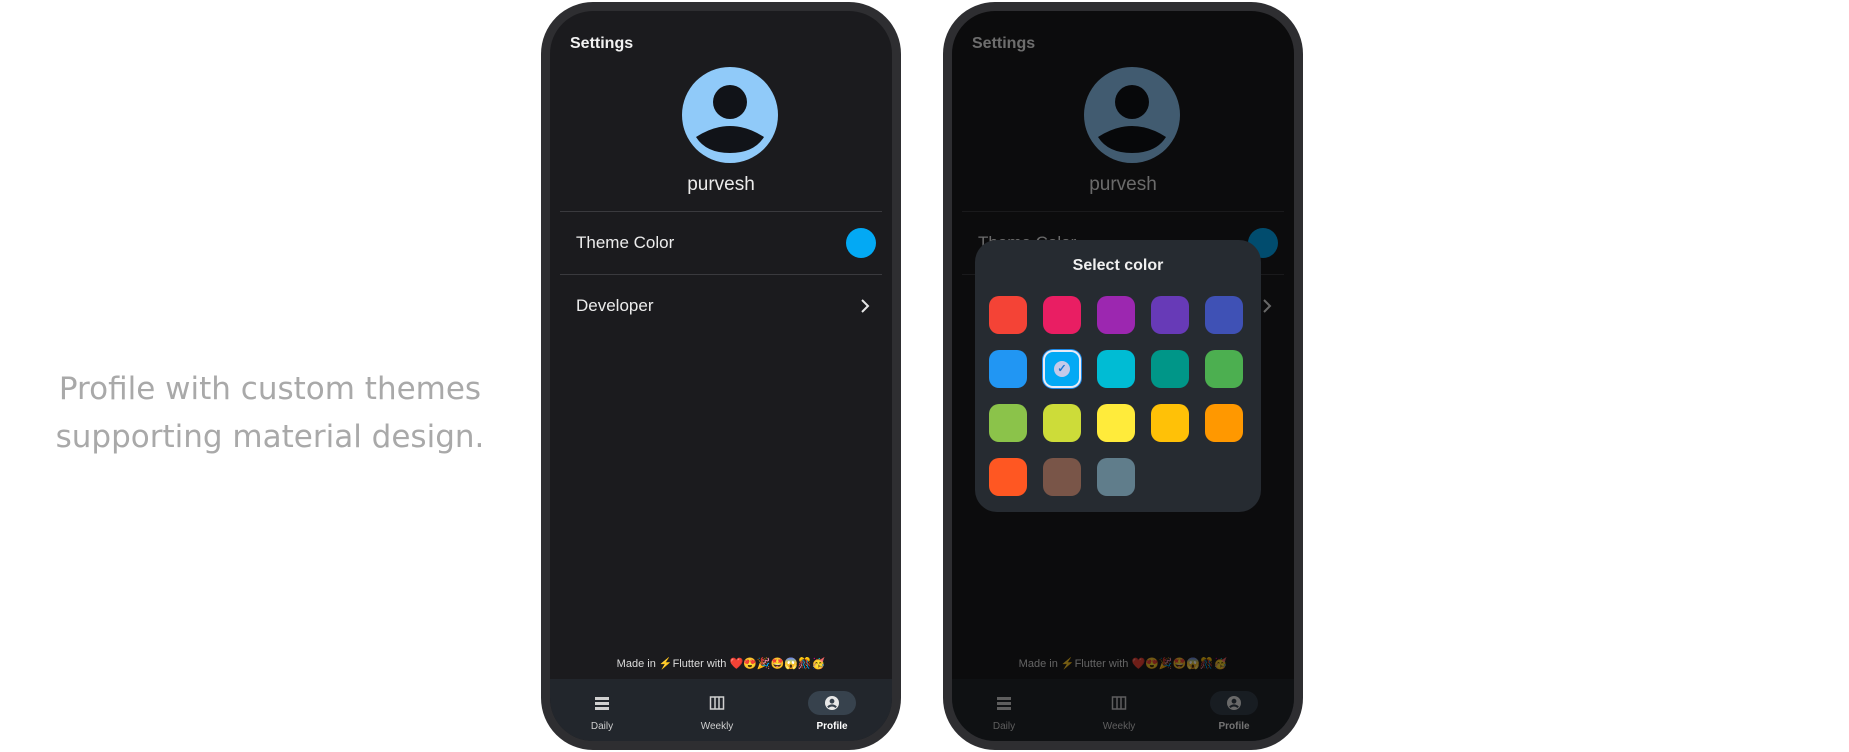 This screenshot has width=1849, height=752. I want to click on theme-color-swatch, so click(861, 243).